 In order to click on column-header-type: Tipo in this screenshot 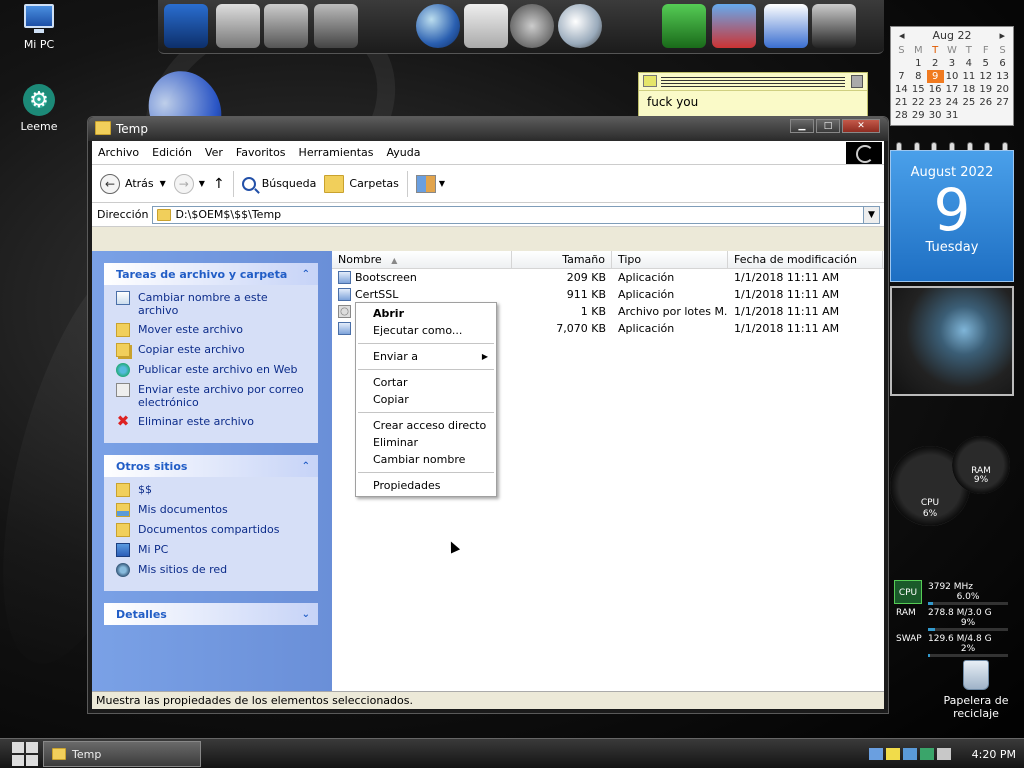, I will do `click(670, 259)`.